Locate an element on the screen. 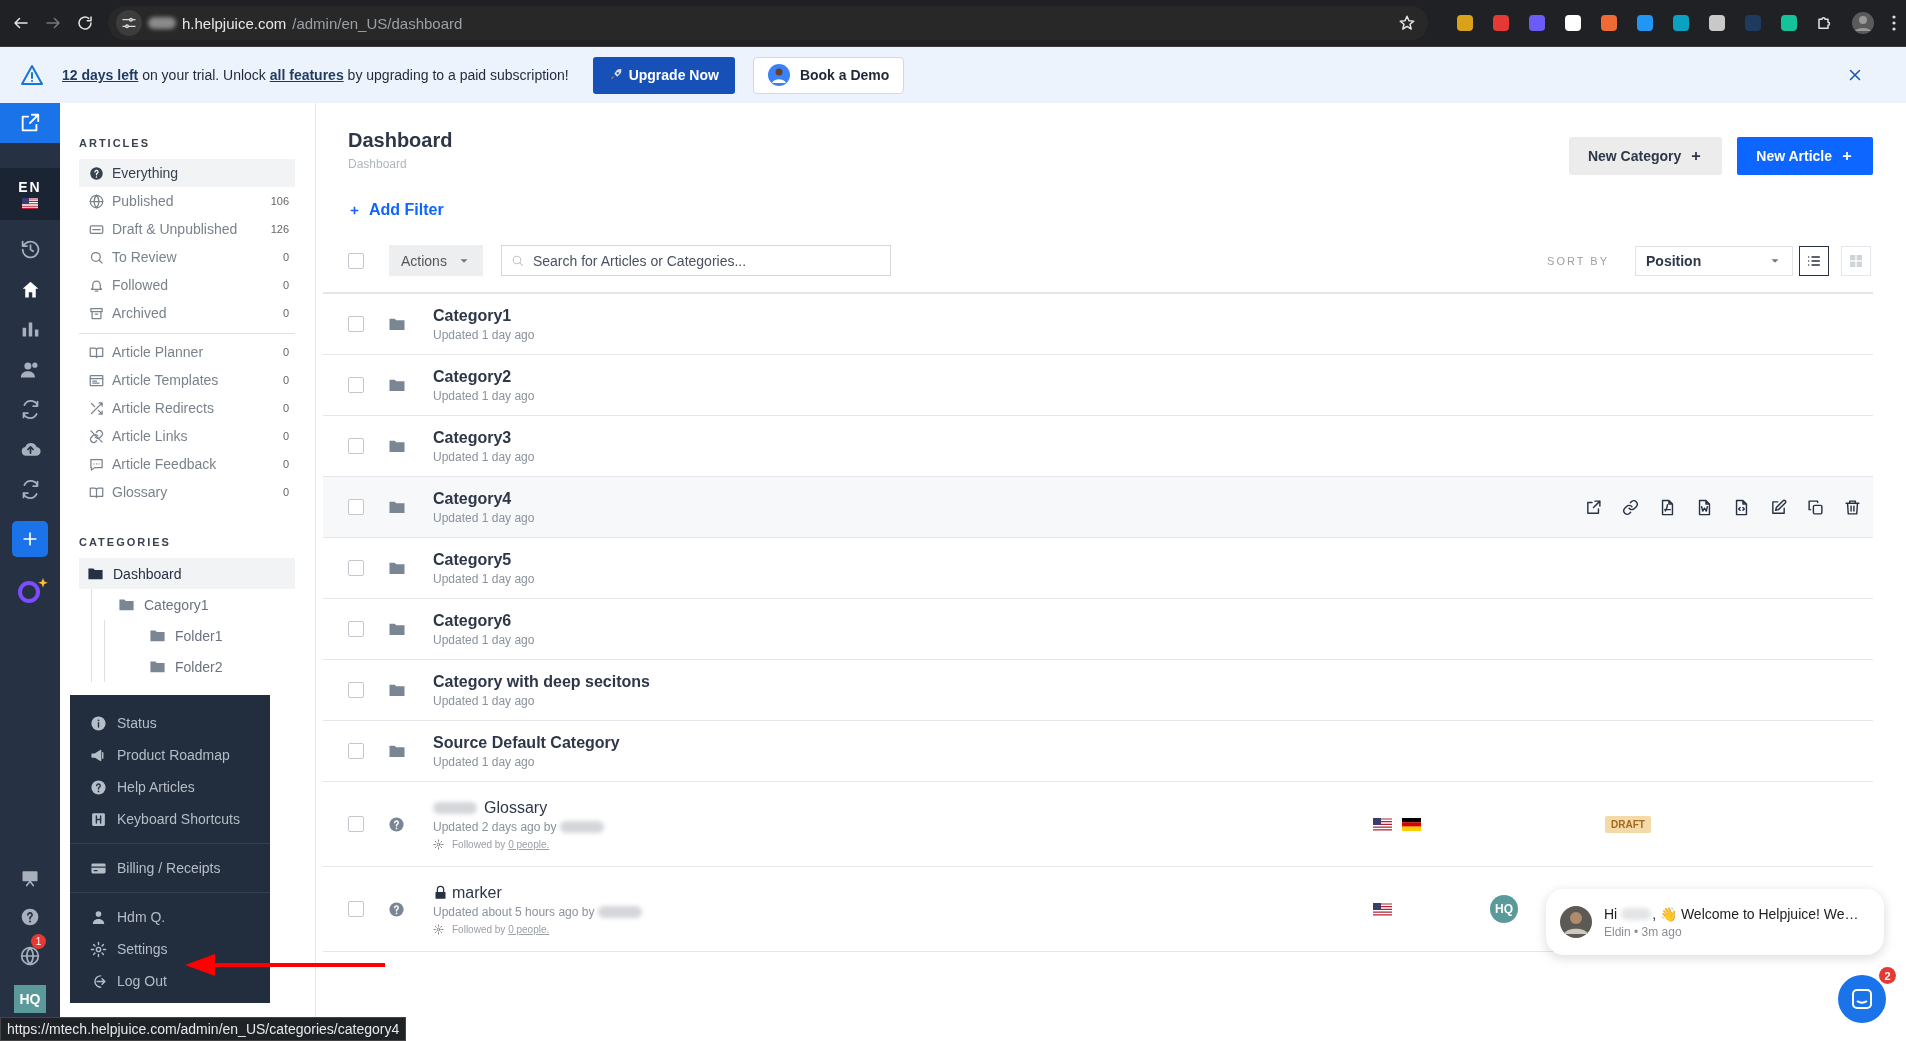  item-count: 126 is located at coordinates (279, 229).